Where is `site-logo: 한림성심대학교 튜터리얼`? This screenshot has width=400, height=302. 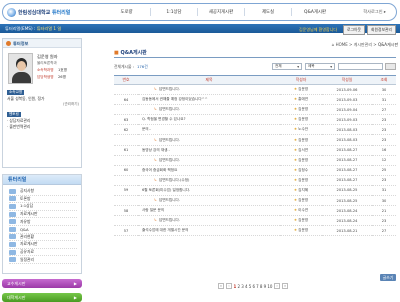
site-logo: 한림성심대학교 튜터리얼 is located at coordinates (44, 12).